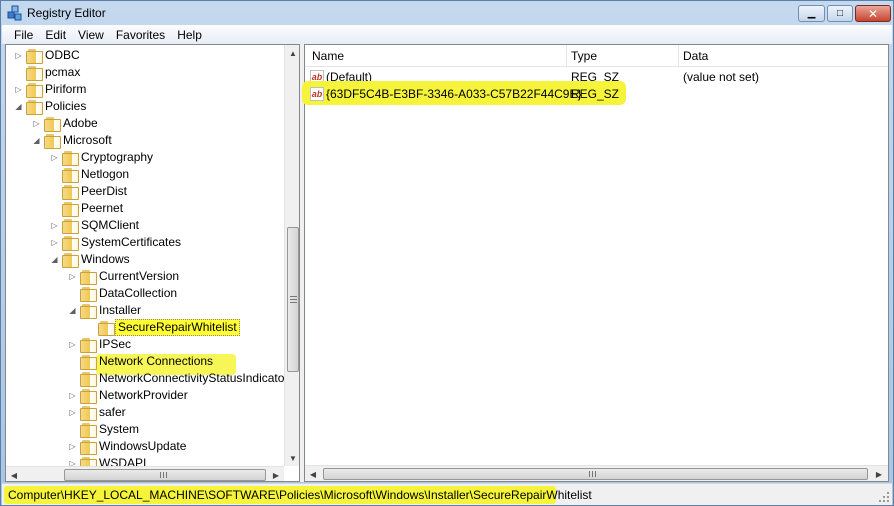  Describe the element at coordinates (145, 191) in the screenshot. I see `tree-item: PeerDist` at that location.